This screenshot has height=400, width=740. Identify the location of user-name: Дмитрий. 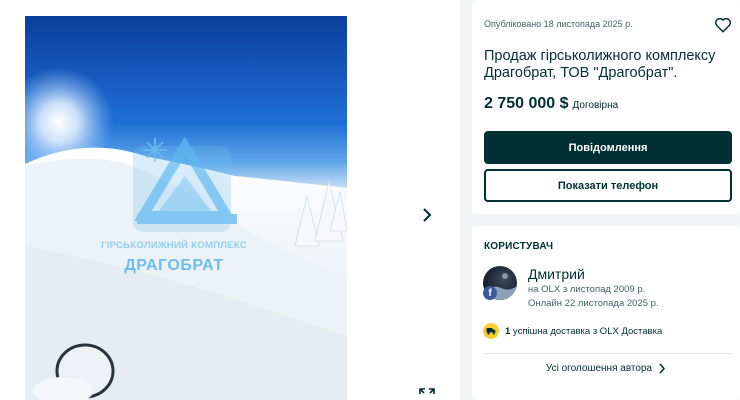
(556, 274).